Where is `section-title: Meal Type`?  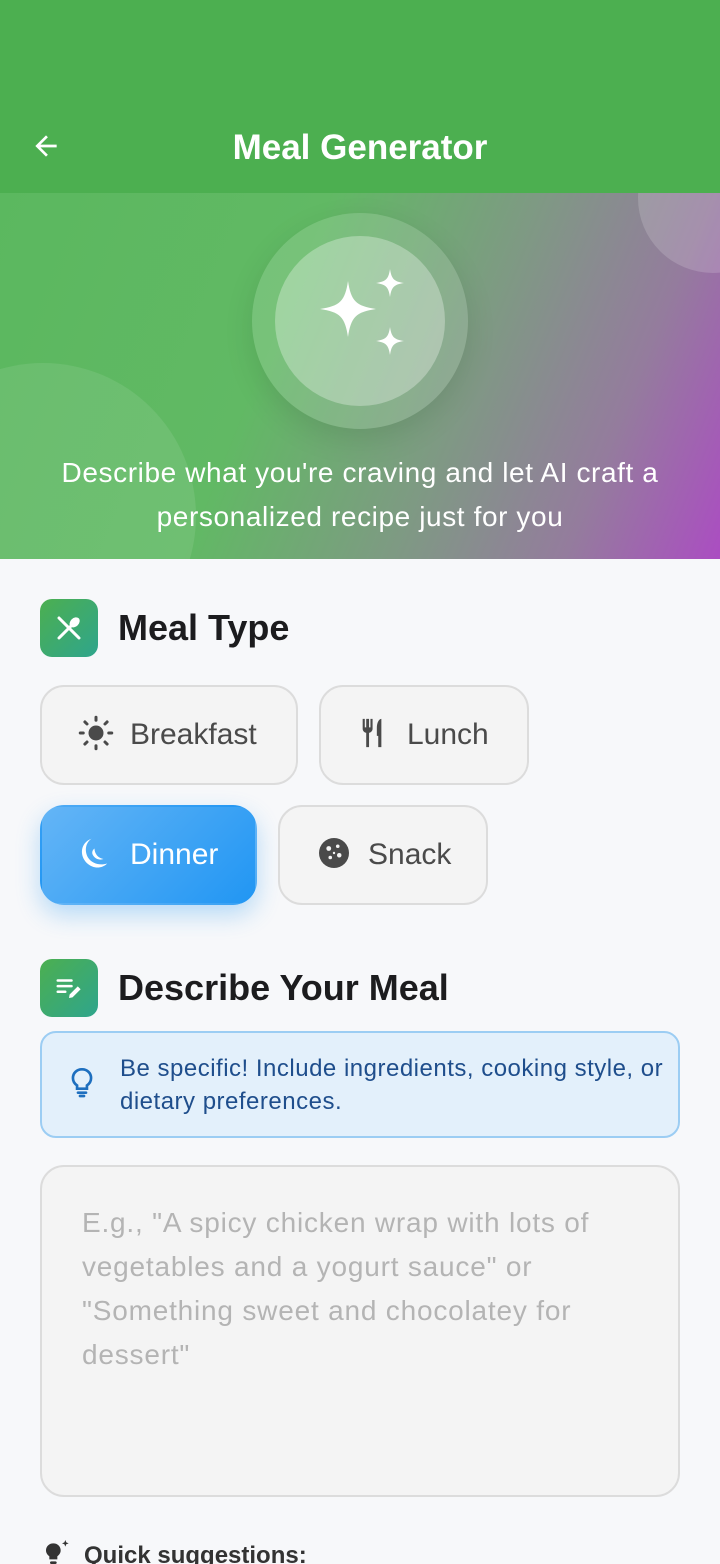 section-title: Meal Type is located at coordinates (204, 627).